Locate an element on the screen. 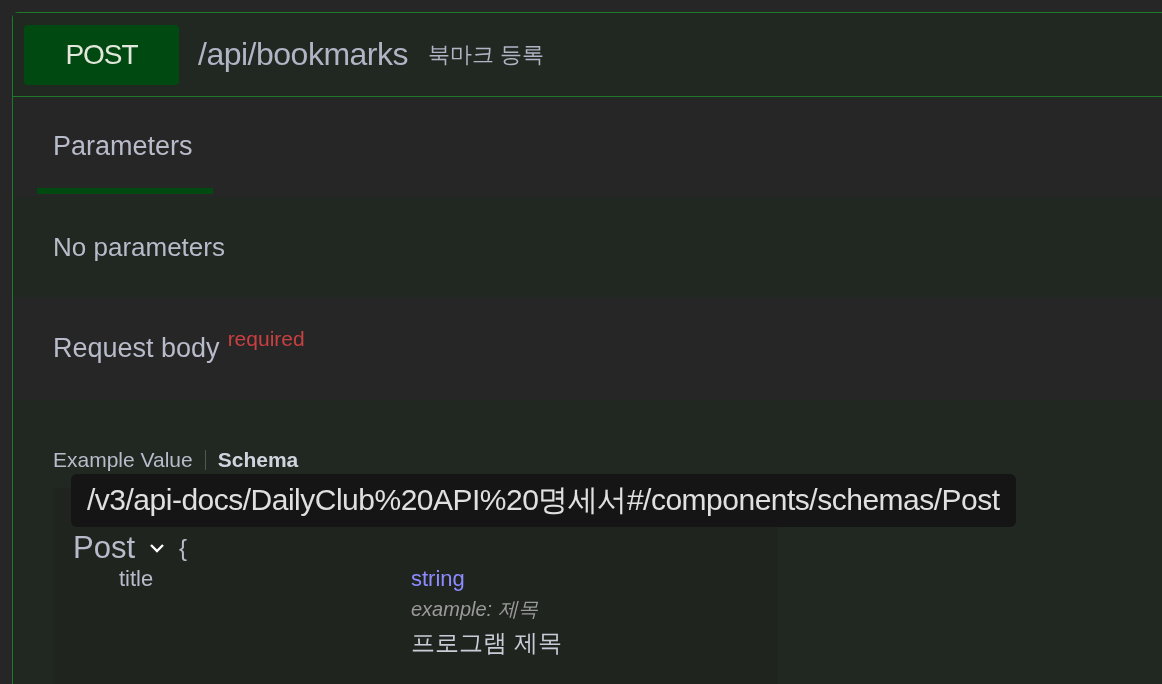 The image size is (1162, 684). required-label: required is located at coordinates (266, 339).